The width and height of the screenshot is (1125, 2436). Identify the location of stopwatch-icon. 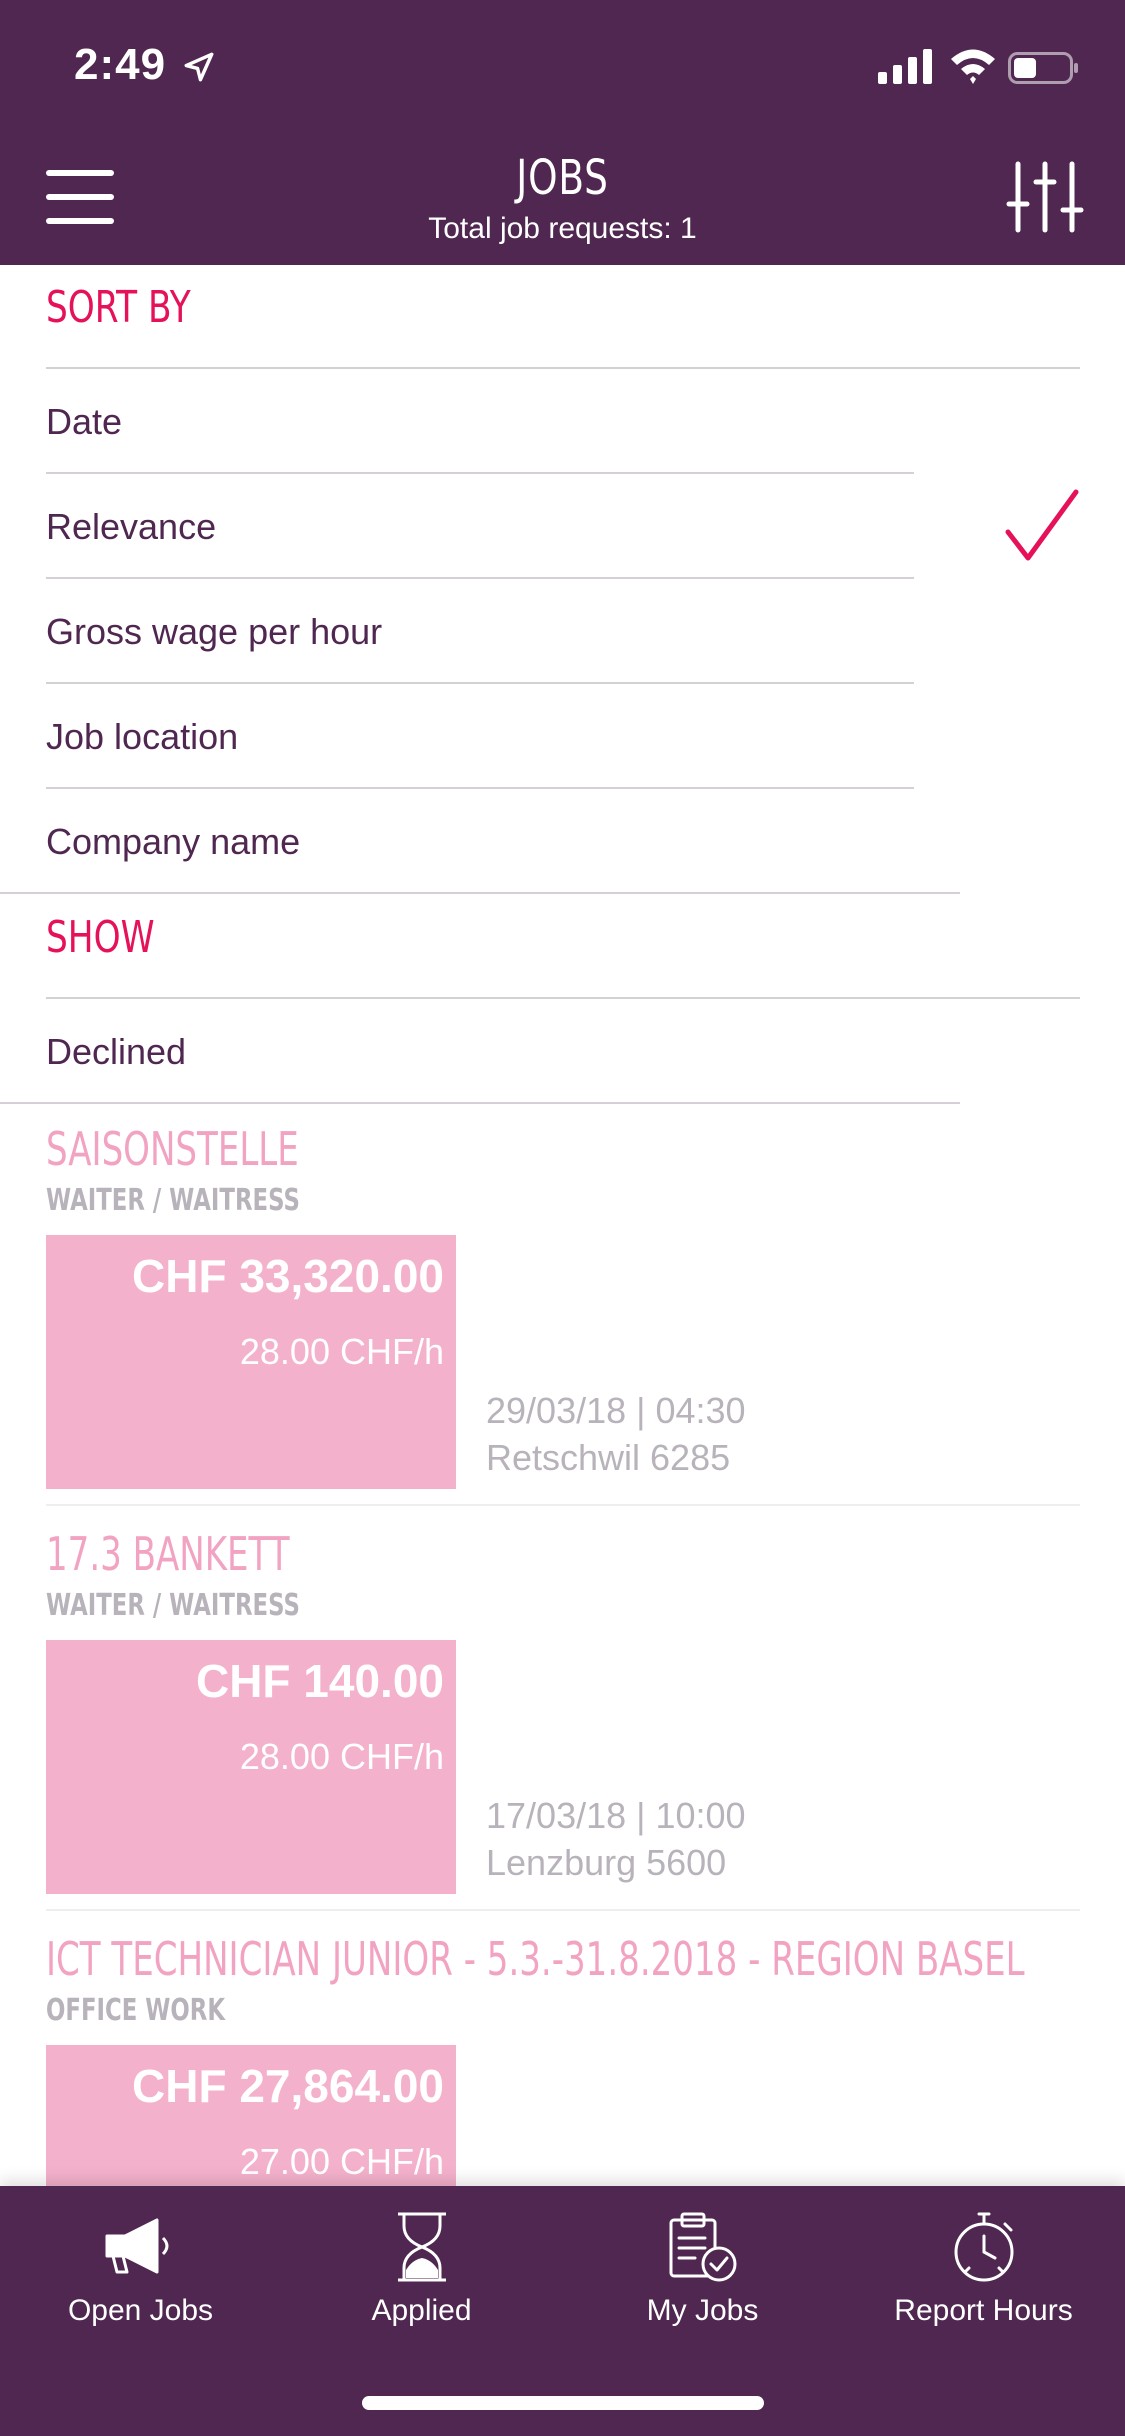
(983, 2247).